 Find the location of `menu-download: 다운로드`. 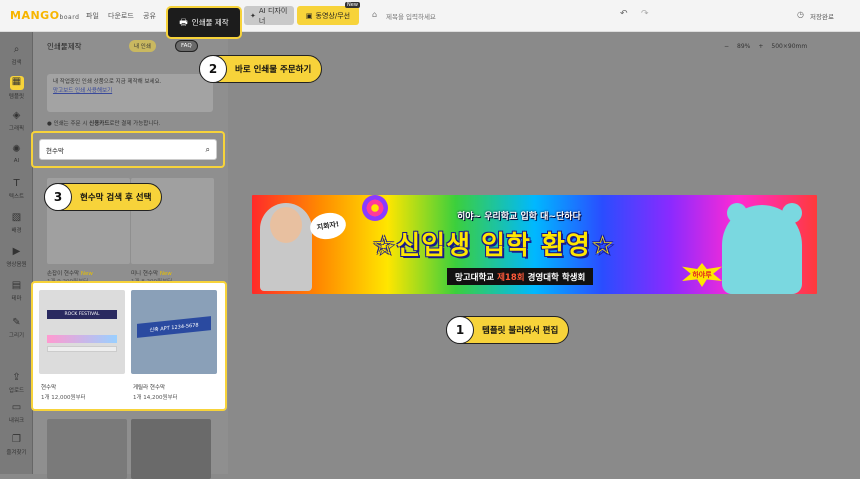

menu-download: 다운로드 is located at coordinates (121, 16).